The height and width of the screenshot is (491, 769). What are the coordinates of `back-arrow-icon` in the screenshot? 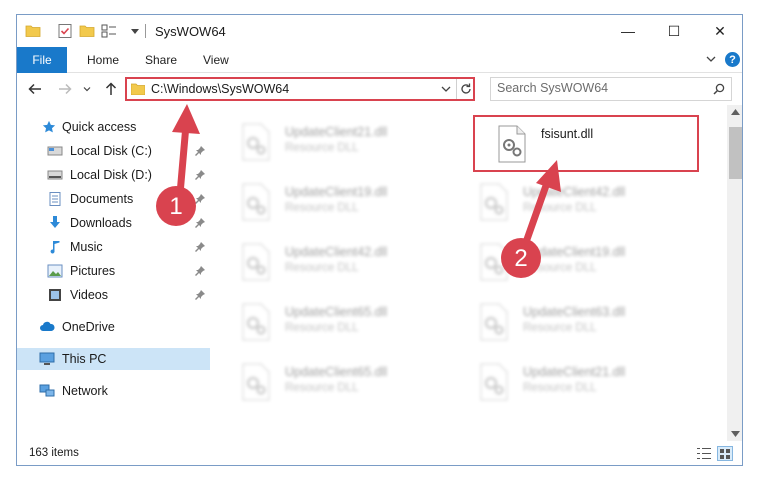 It's located at (35, 89).